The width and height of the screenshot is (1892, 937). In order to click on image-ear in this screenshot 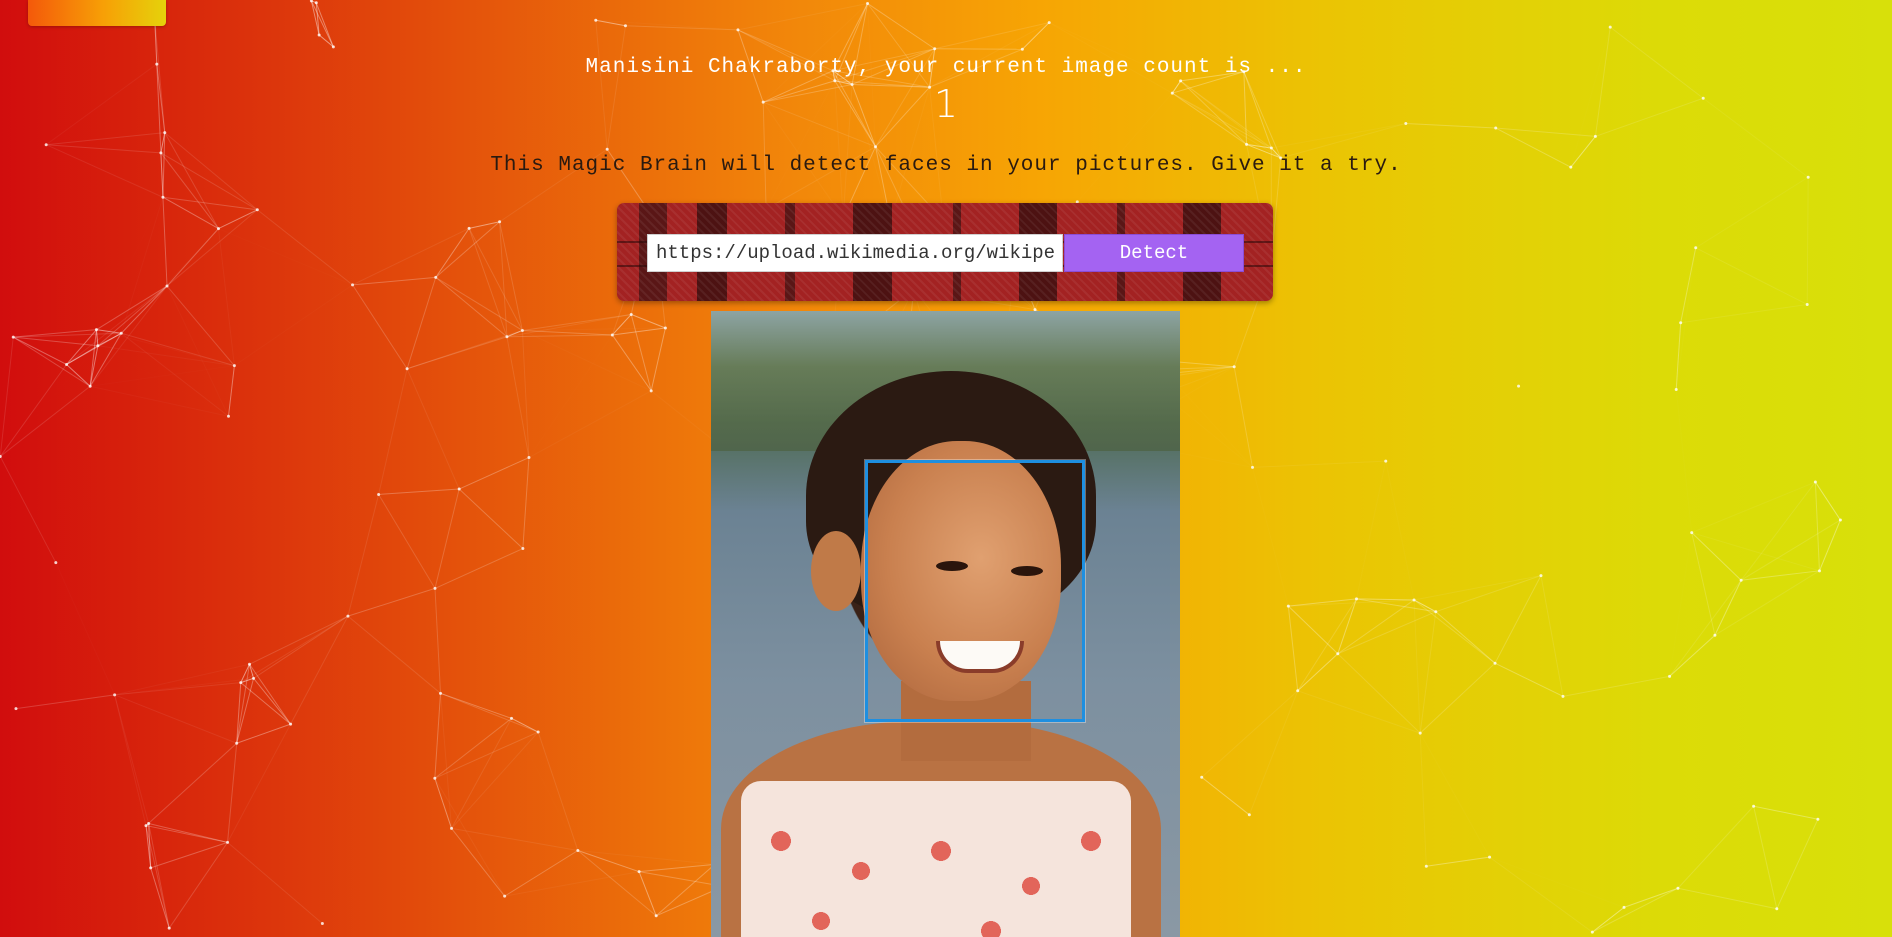, I will do `click(836, 571)`.